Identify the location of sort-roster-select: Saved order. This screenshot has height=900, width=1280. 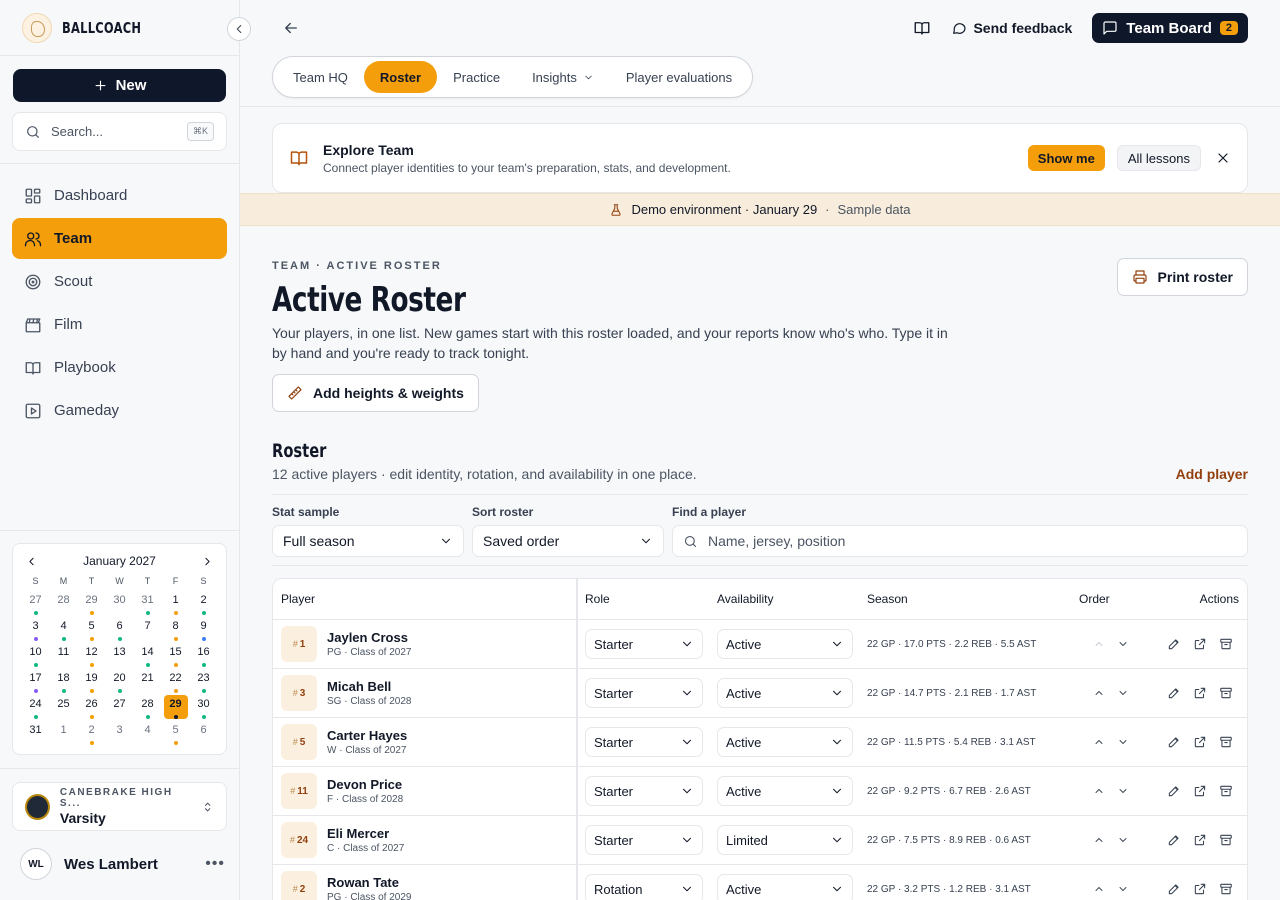
(568, 541).